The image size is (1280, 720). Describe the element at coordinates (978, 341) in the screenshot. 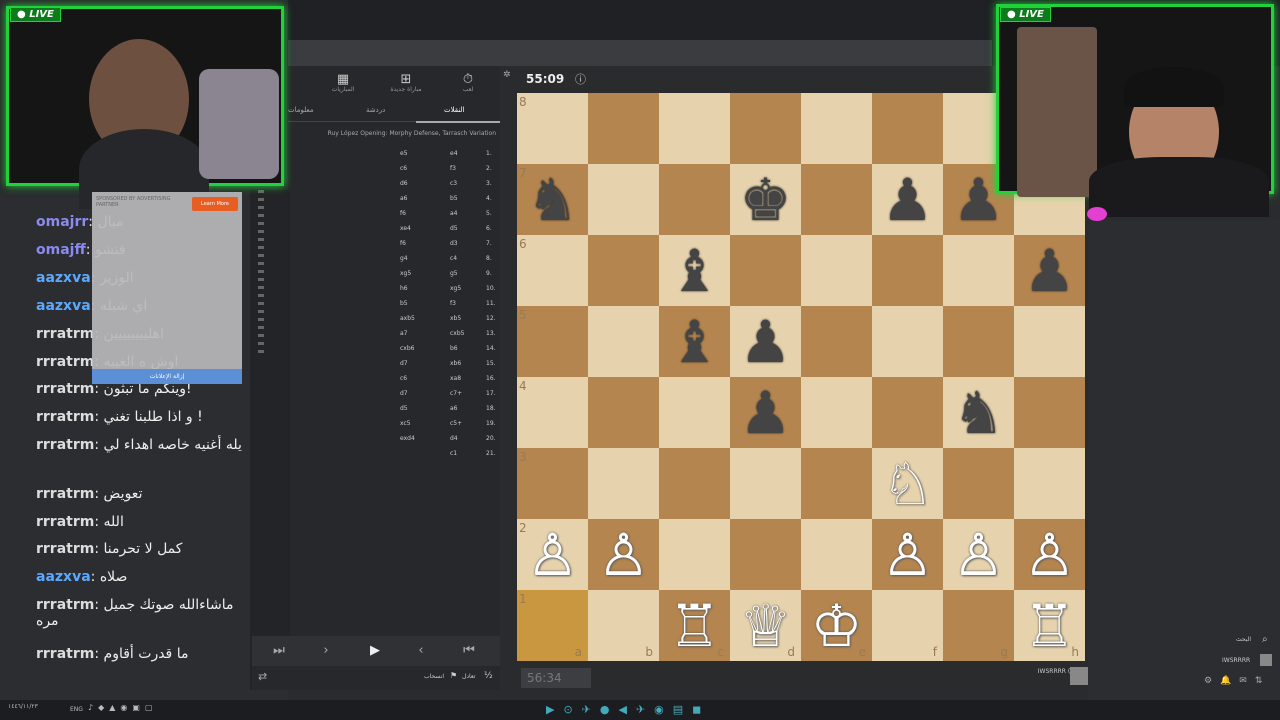

I see `square-g5` at that location.